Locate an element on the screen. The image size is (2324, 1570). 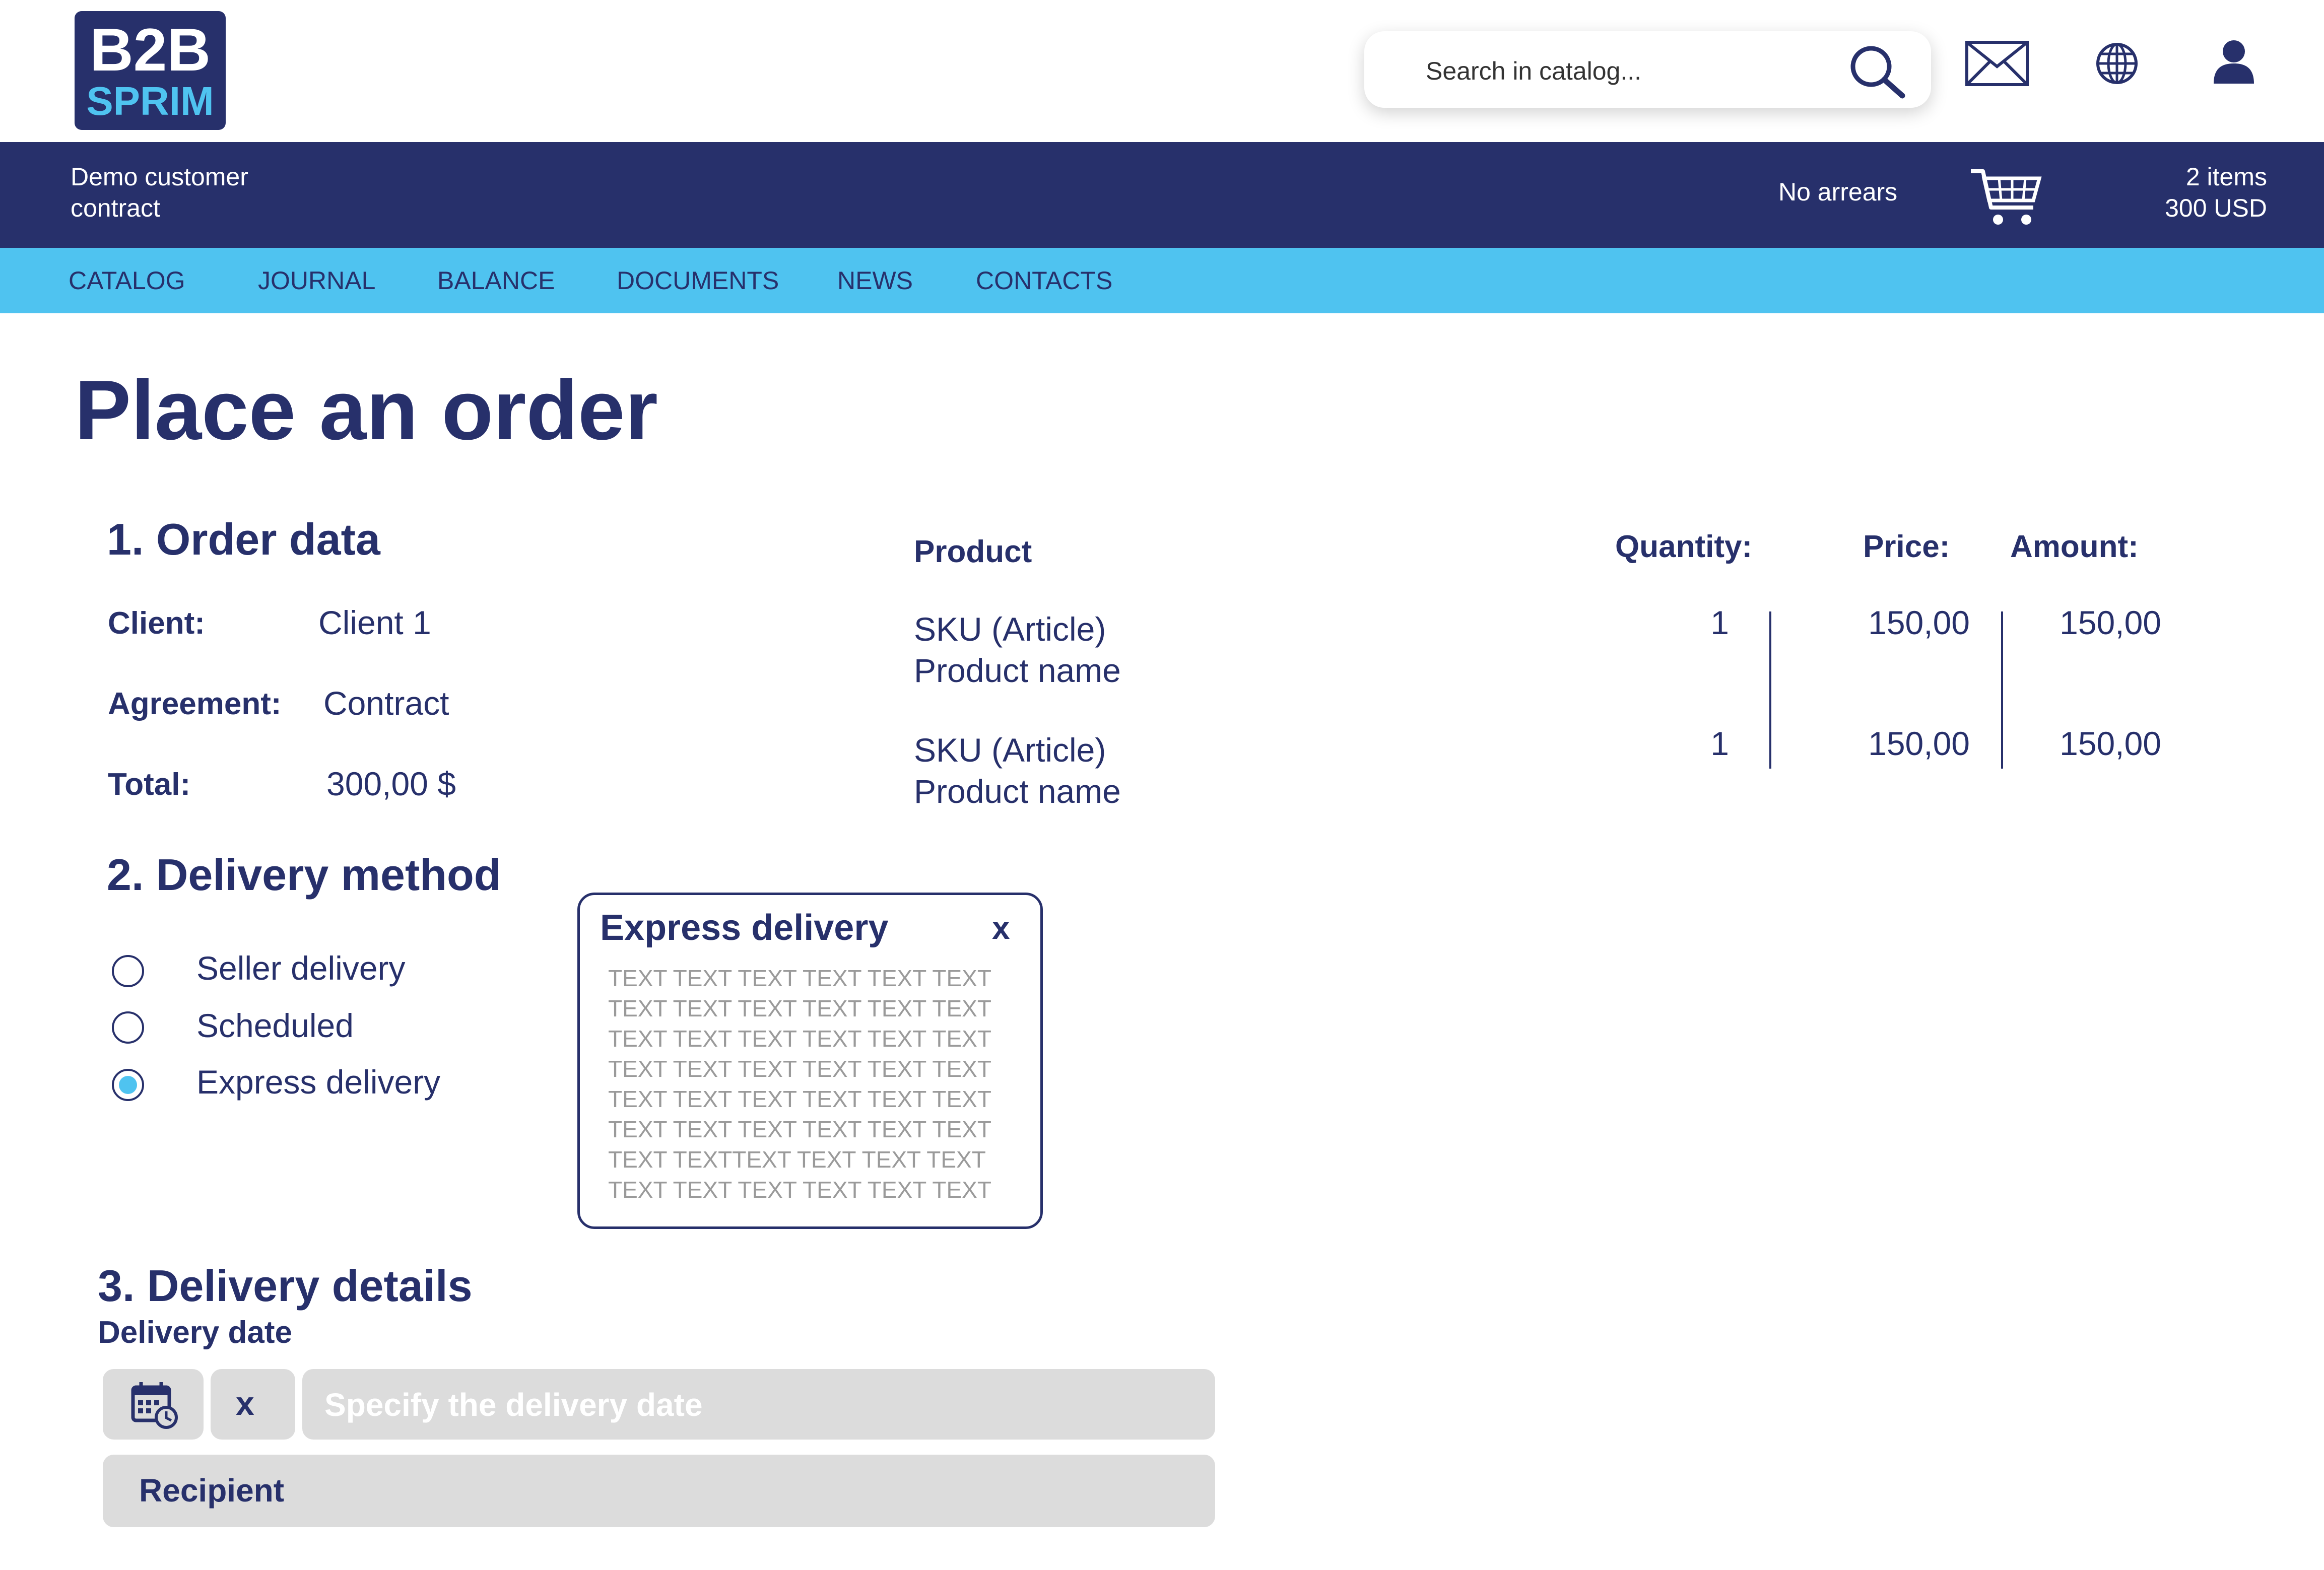
cart-total: 300 USD is located at coordinates (2216, 208).